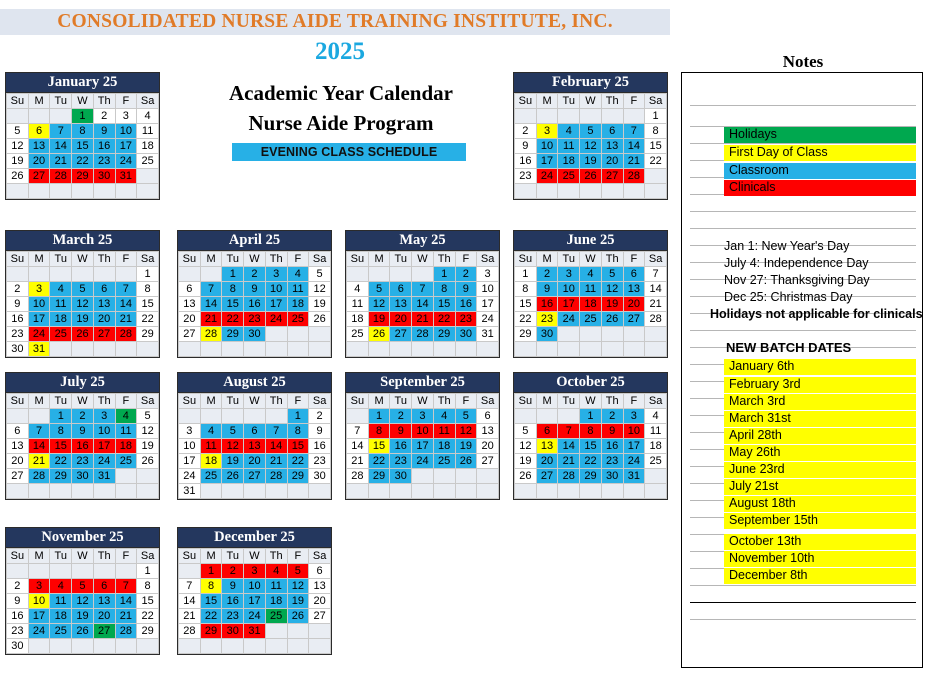 Image resolution: width=932 pixels, height=687 pixels. Describe the element at coordinates (655, 304) in the screenshot. I see `day-cell: 21` at that location.